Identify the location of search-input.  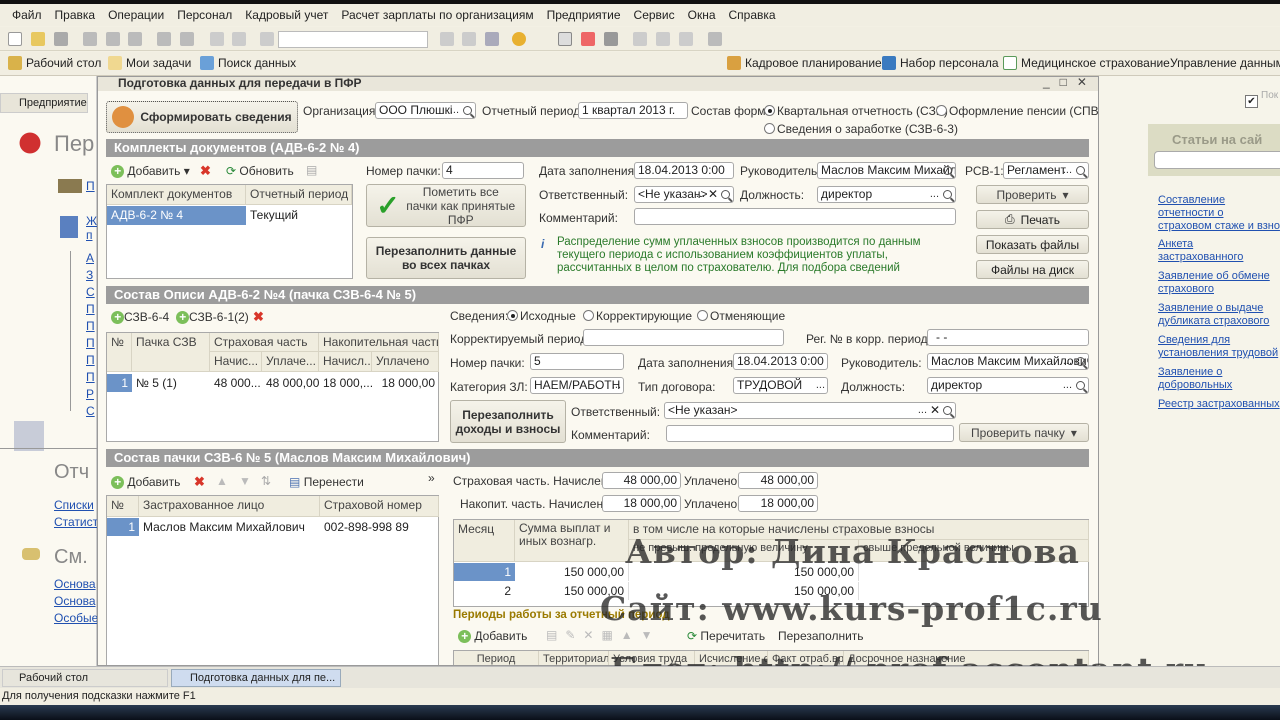
(353, 39).